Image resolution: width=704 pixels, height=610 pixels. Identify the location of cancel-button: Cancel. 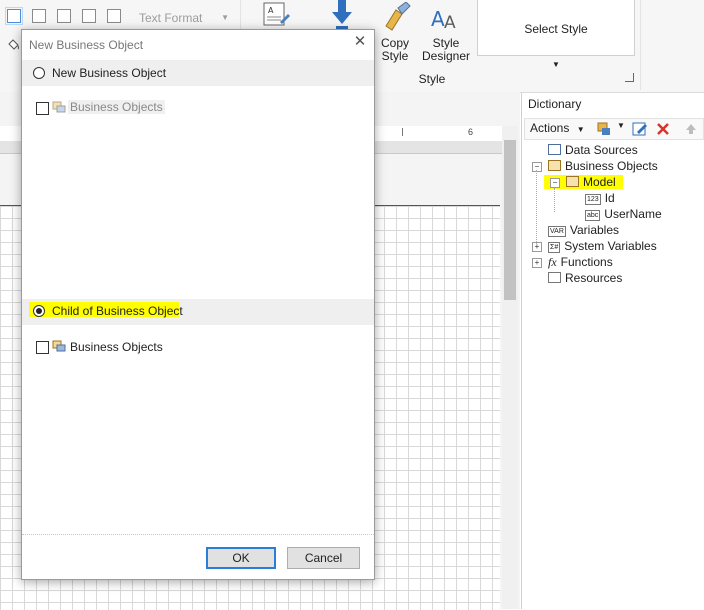
(323, 558).